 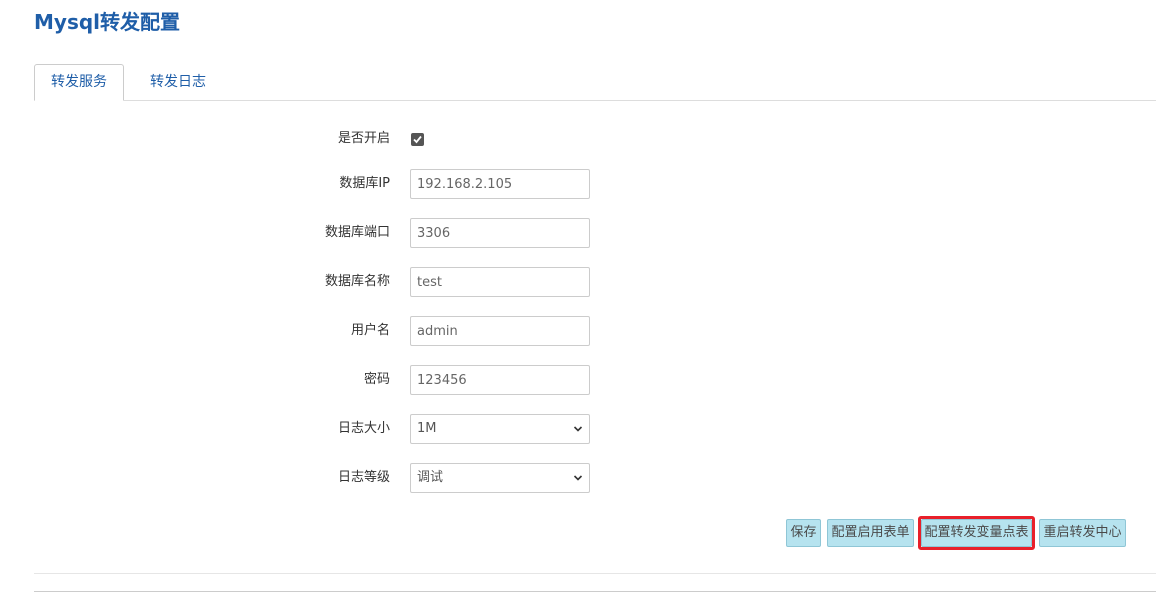 I want to click on enabled-label: 是否开启, so click(x=363, y=138).